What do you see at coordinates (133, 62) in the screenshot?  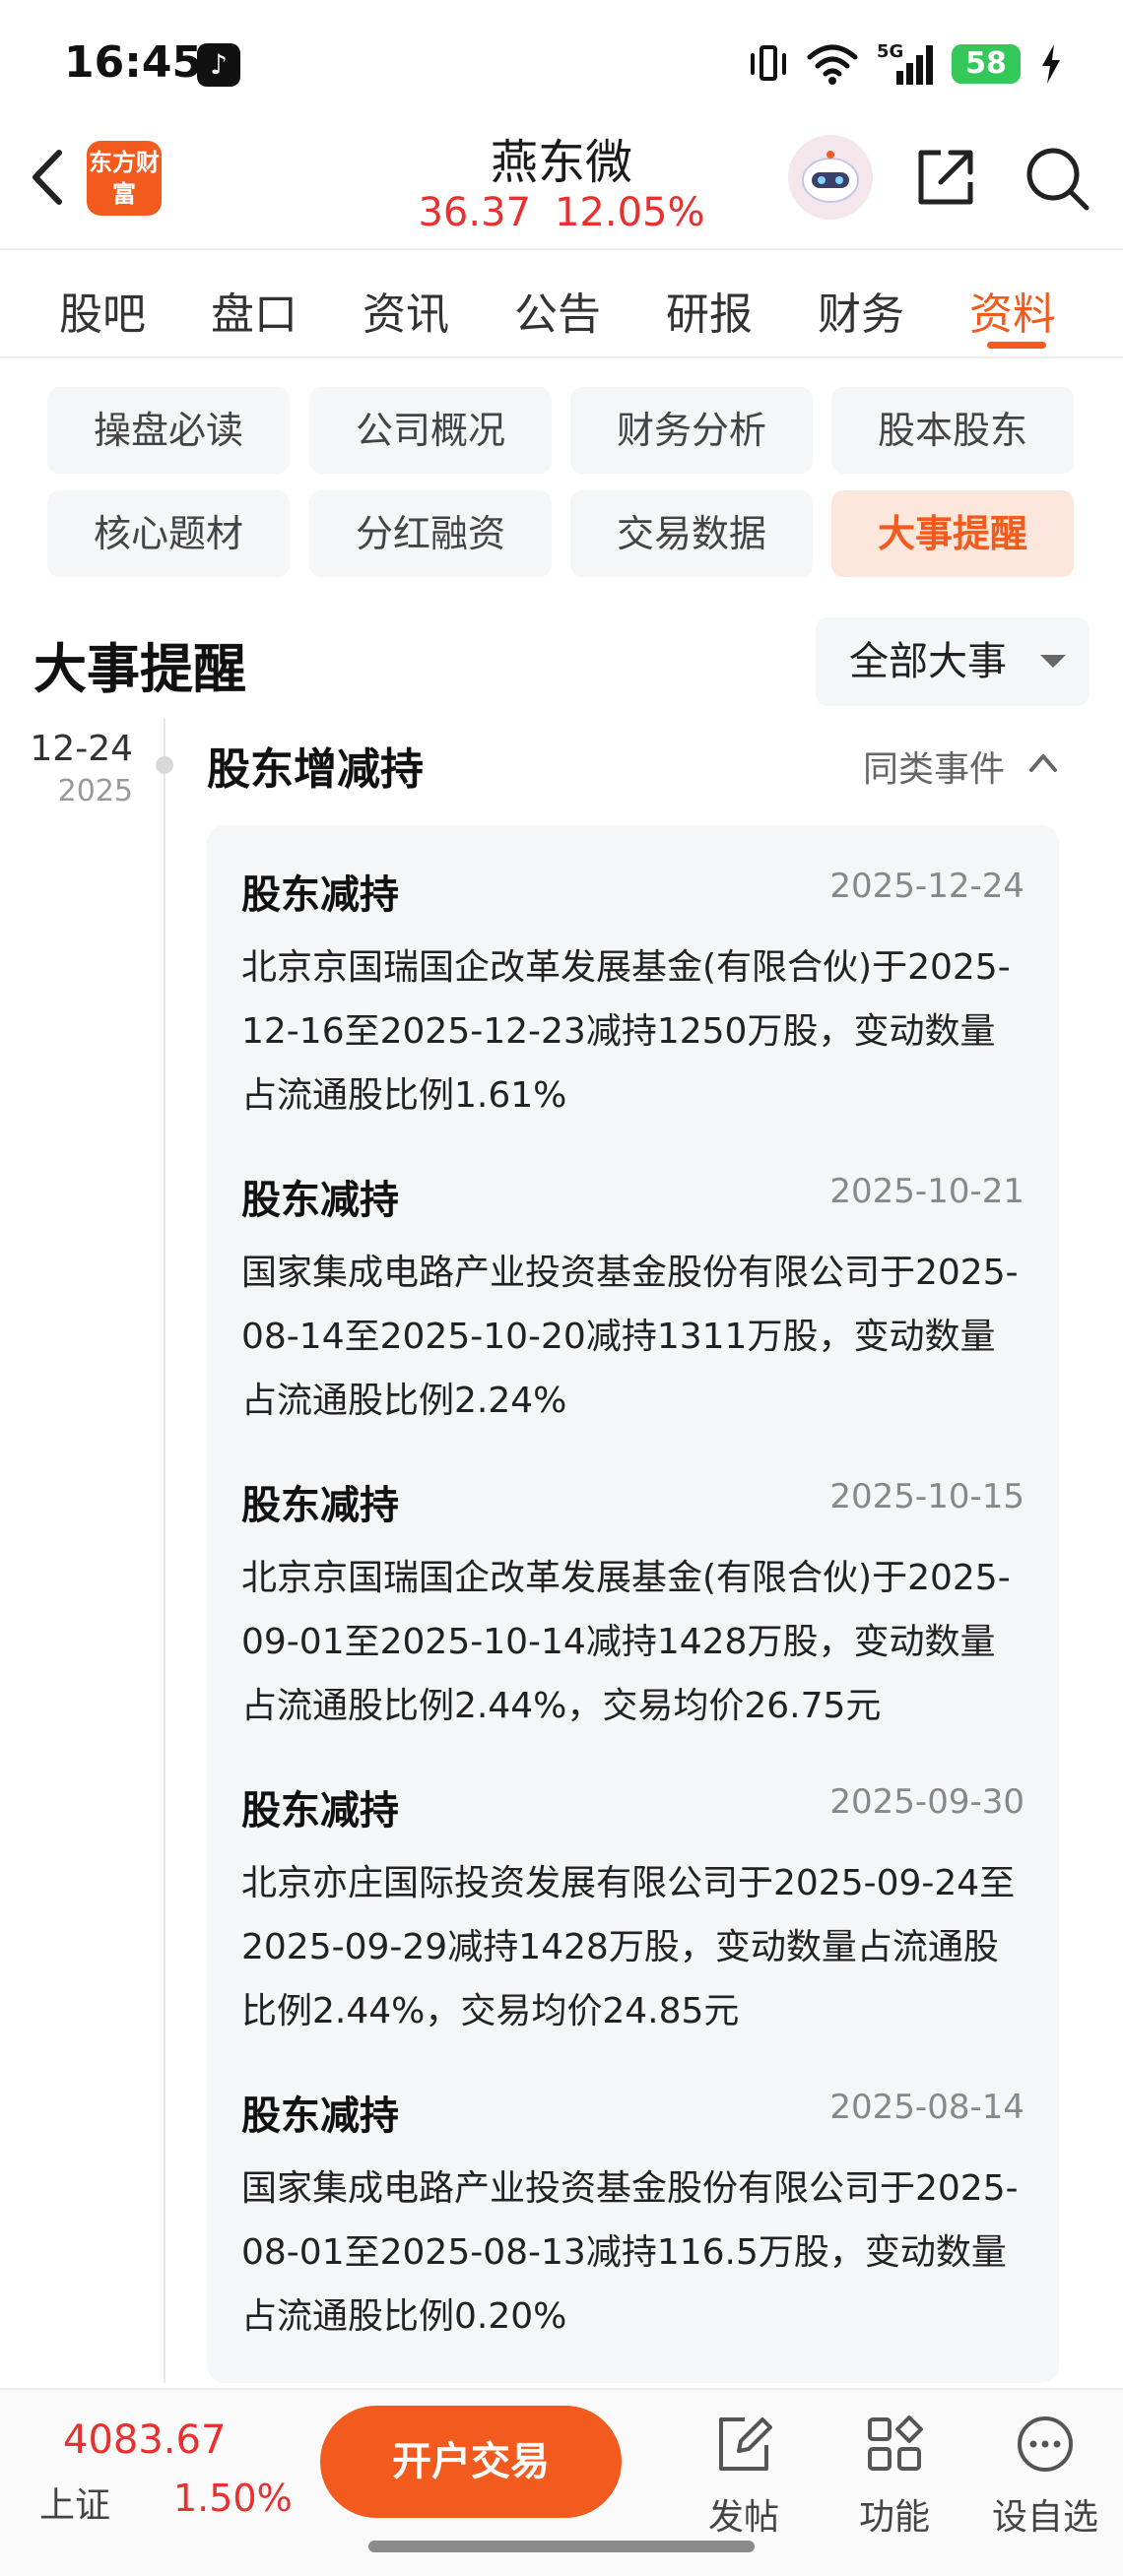 I see `status-time: 16:45` at bounding box center [133, 62].